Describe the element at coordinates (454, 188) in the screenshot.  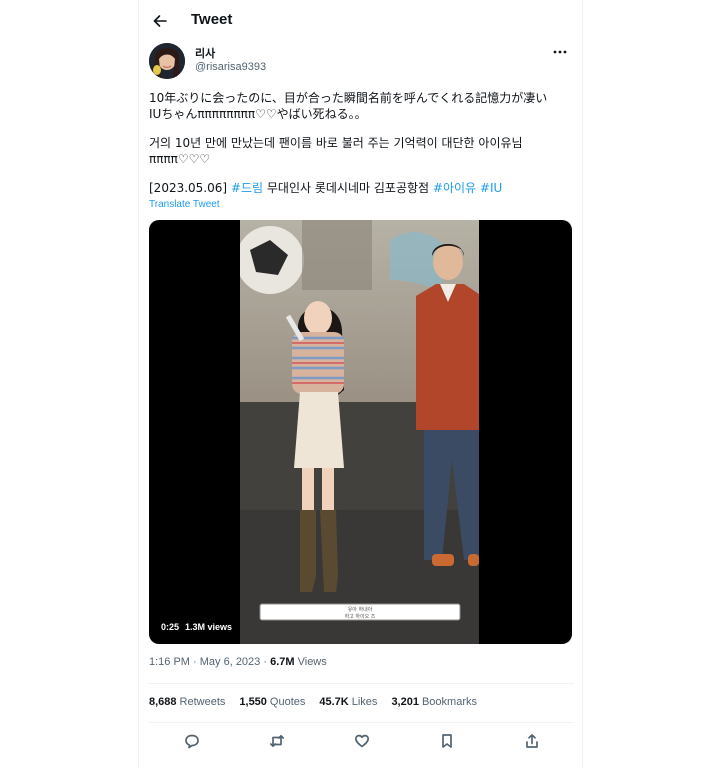
I see `hashtag-link: #아이유` at that location.